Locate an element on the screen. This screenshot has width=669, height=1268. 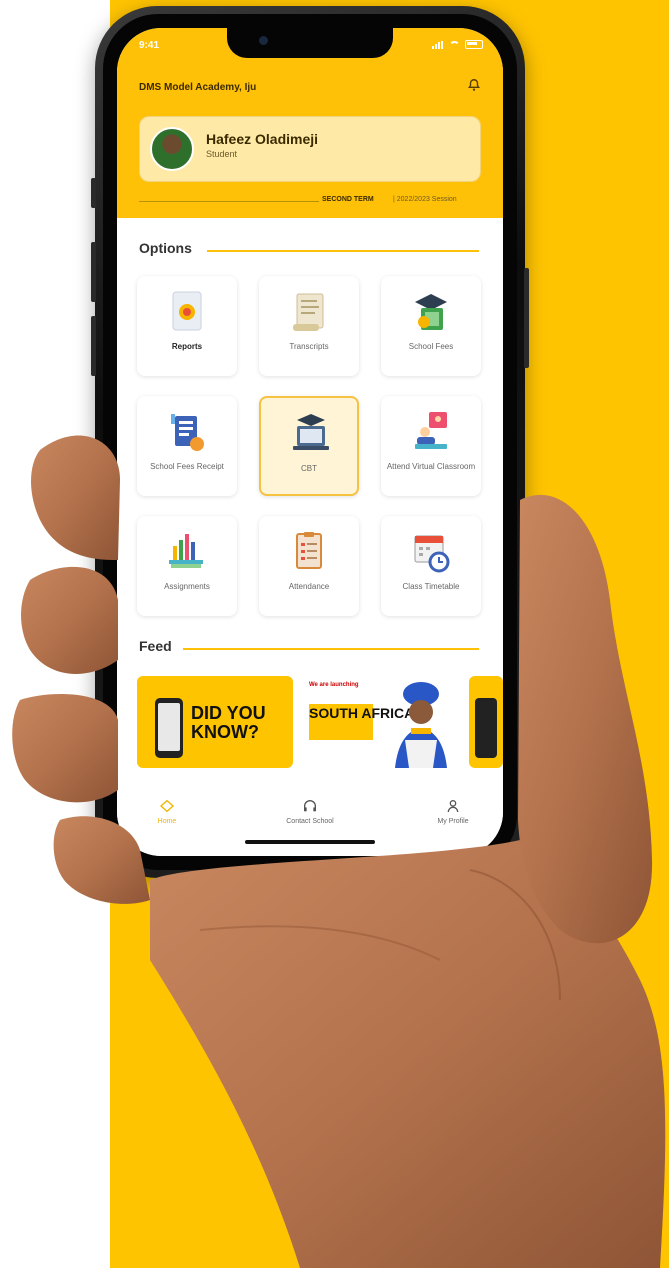
notch is located at coordinates (310, 43).